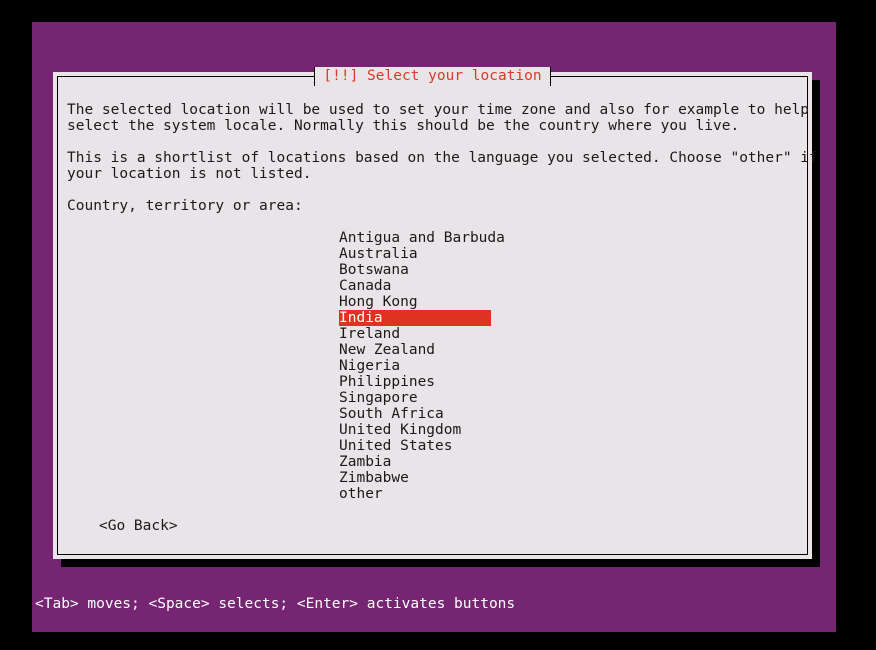 This screenshot has height=650, width=876. I want to click on country-list-item: Singapore, so click(415, 398).